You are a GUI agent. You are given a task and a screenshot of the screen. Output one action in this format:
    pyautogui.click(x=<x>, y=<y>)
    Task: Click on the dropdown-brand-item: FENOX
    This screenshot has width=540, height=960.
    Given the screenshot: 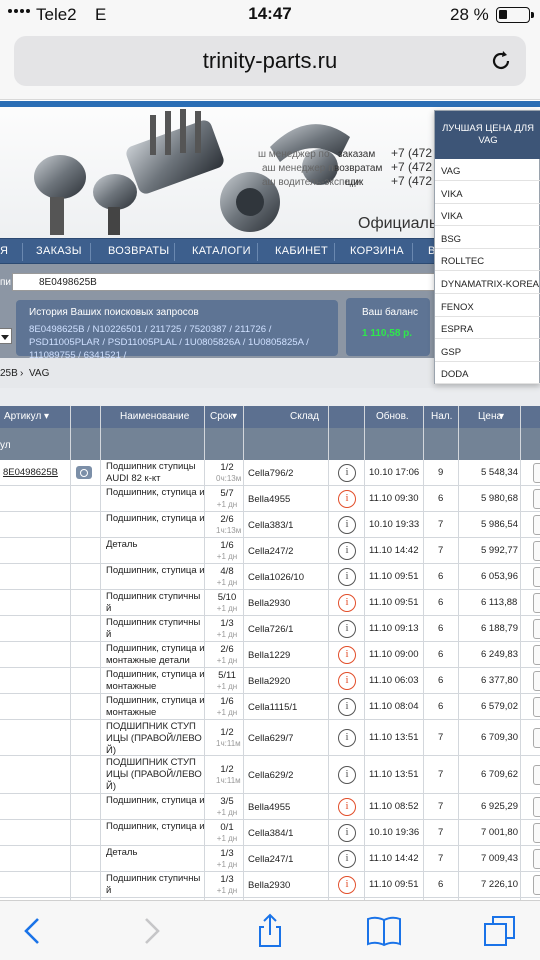 What is the action you would take?
    pyautogui.click(x=487, y=306)
    